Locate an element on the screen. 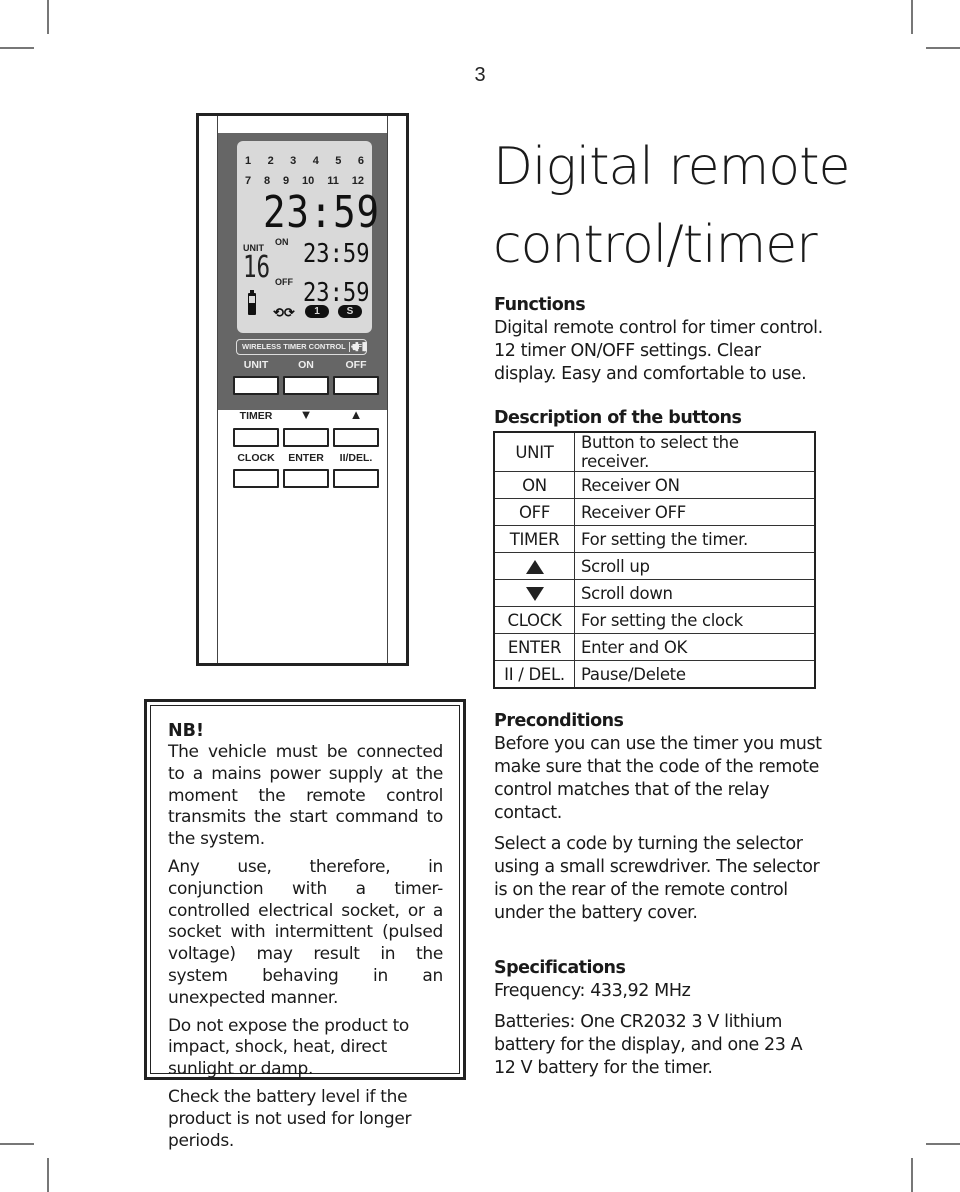 This screenshot has width=960, height=1192. enter-button is located at coordinates (306, 478).